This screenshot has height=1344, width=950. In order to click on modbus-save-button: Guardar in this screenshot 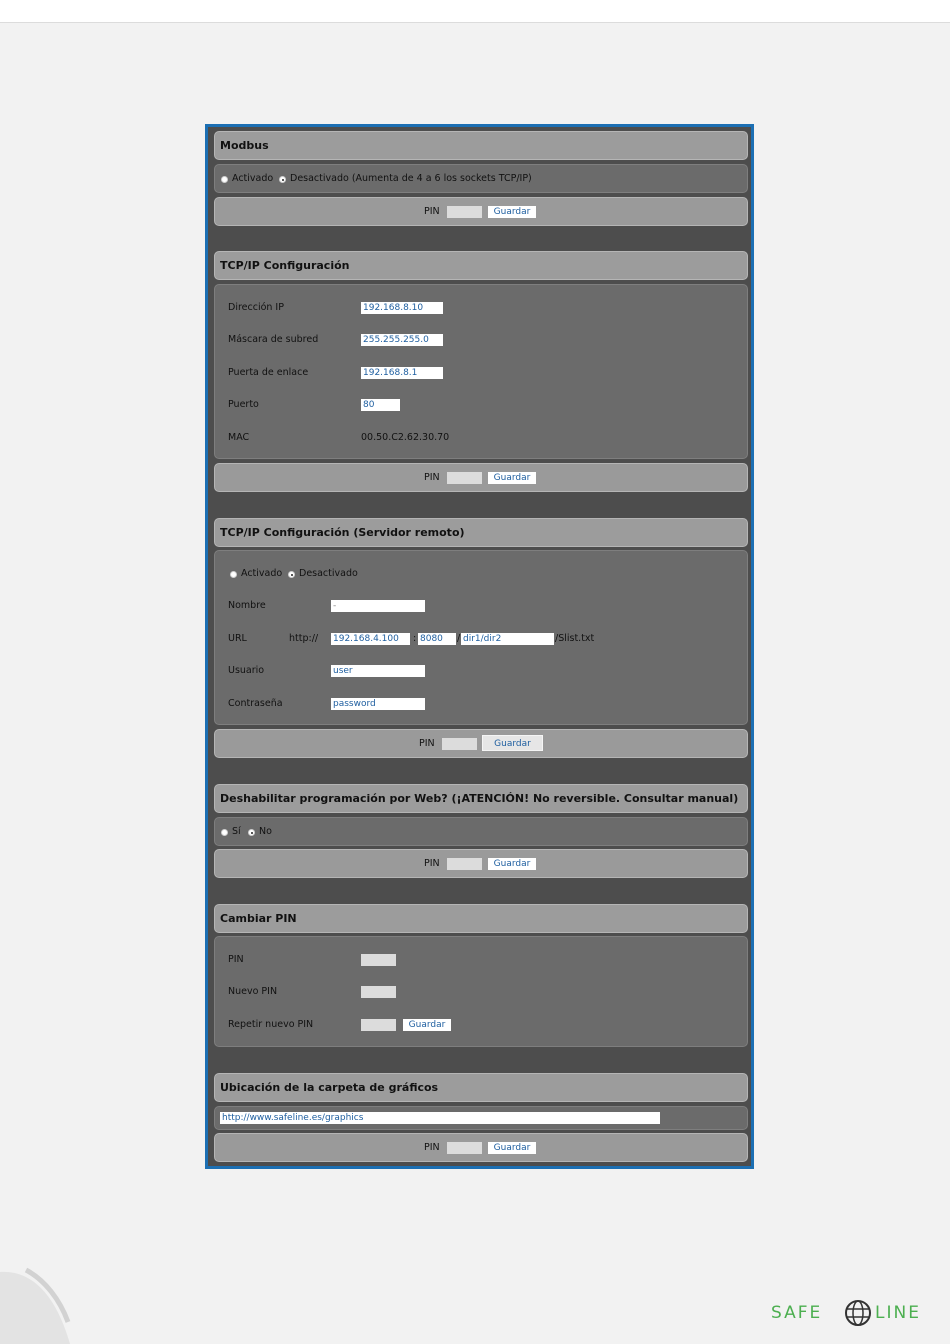, I will do `click(512, 212)`.